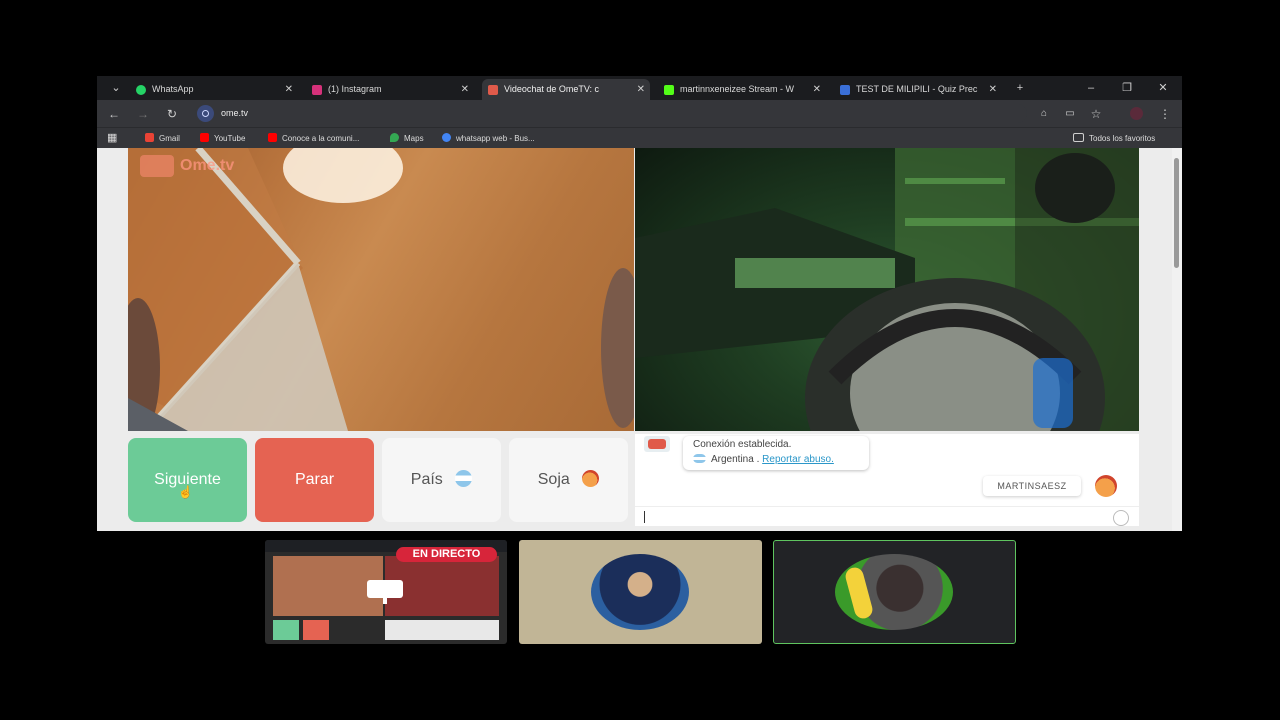 This screenshot has height=720, width=1280. I want to click on stop-button-label: Parar, so click(314, 479).